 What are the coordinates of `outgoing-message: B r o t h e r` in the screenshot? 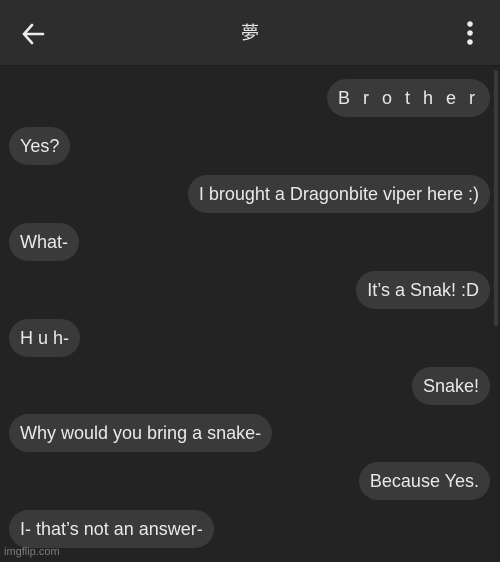 It's located at (408, 98).